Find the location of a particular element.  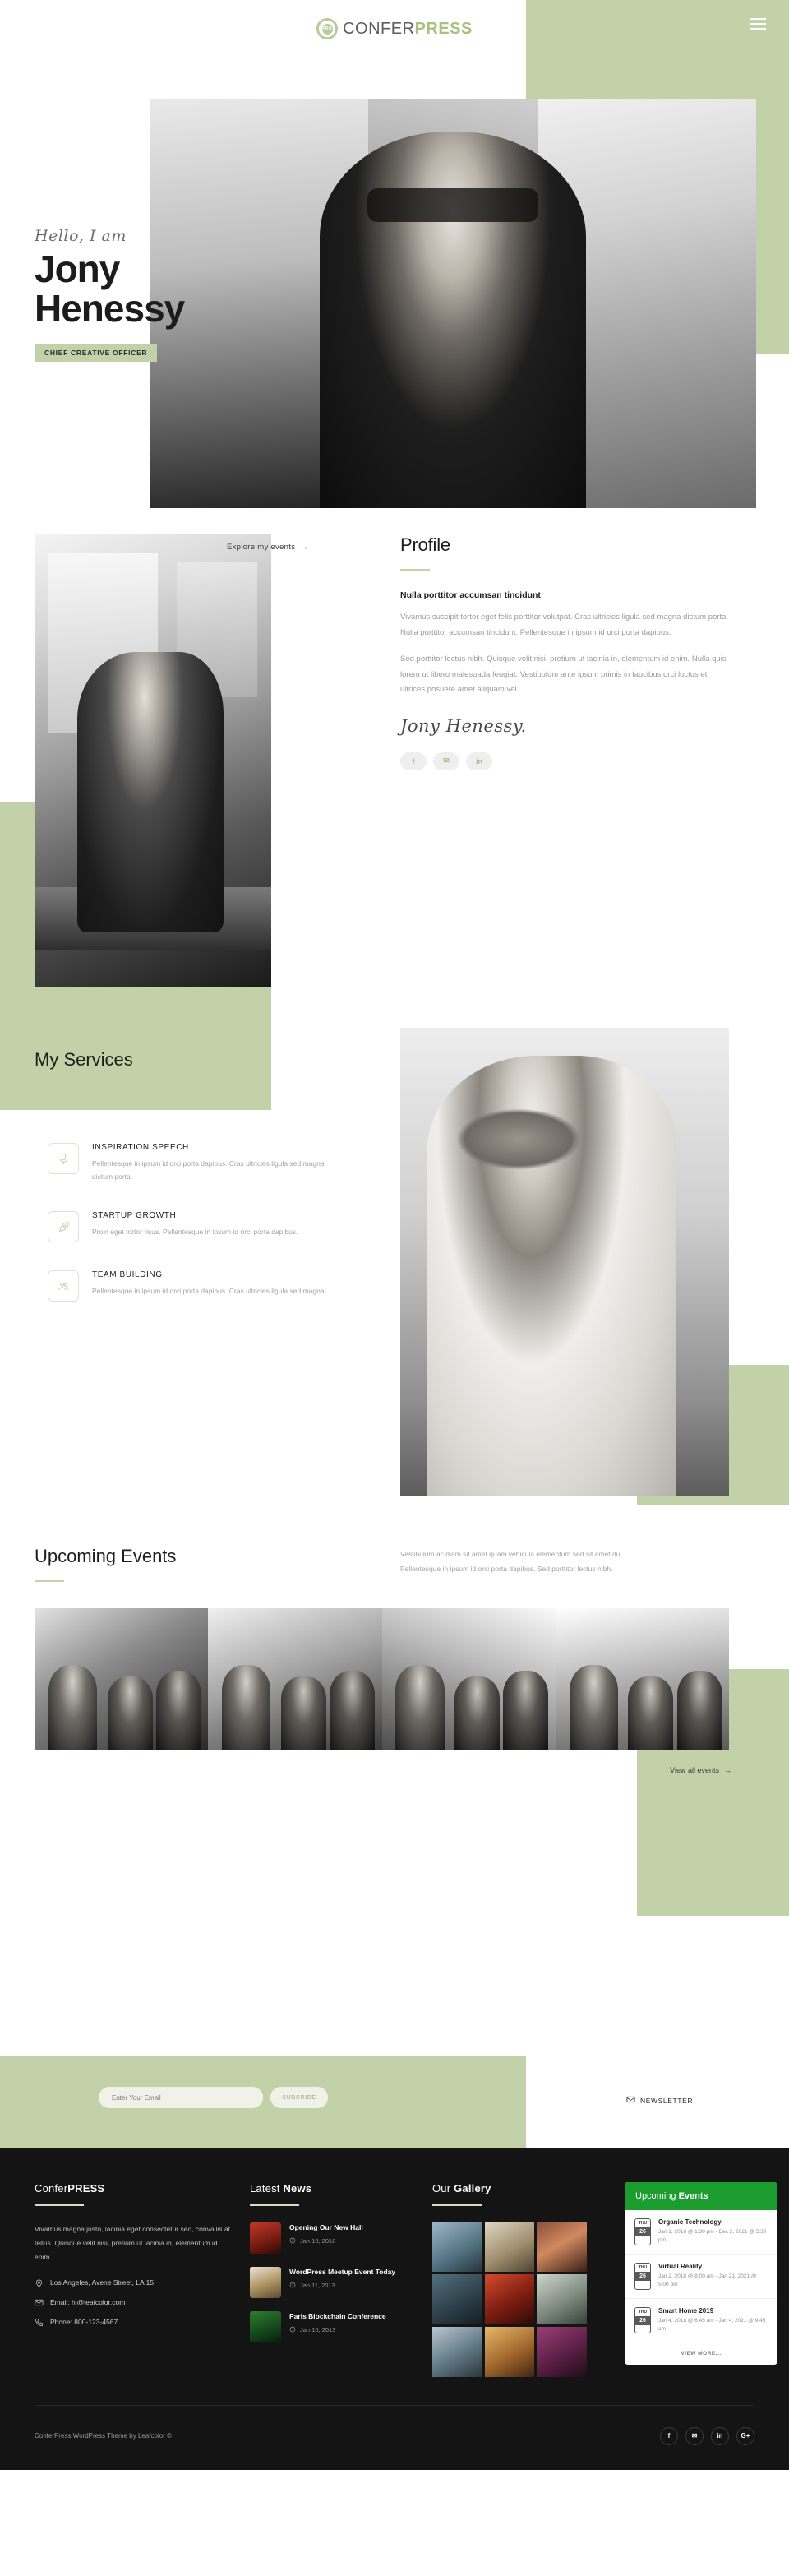

news-date: Jan 10, 2018 is located at coordinates (326, 2241).